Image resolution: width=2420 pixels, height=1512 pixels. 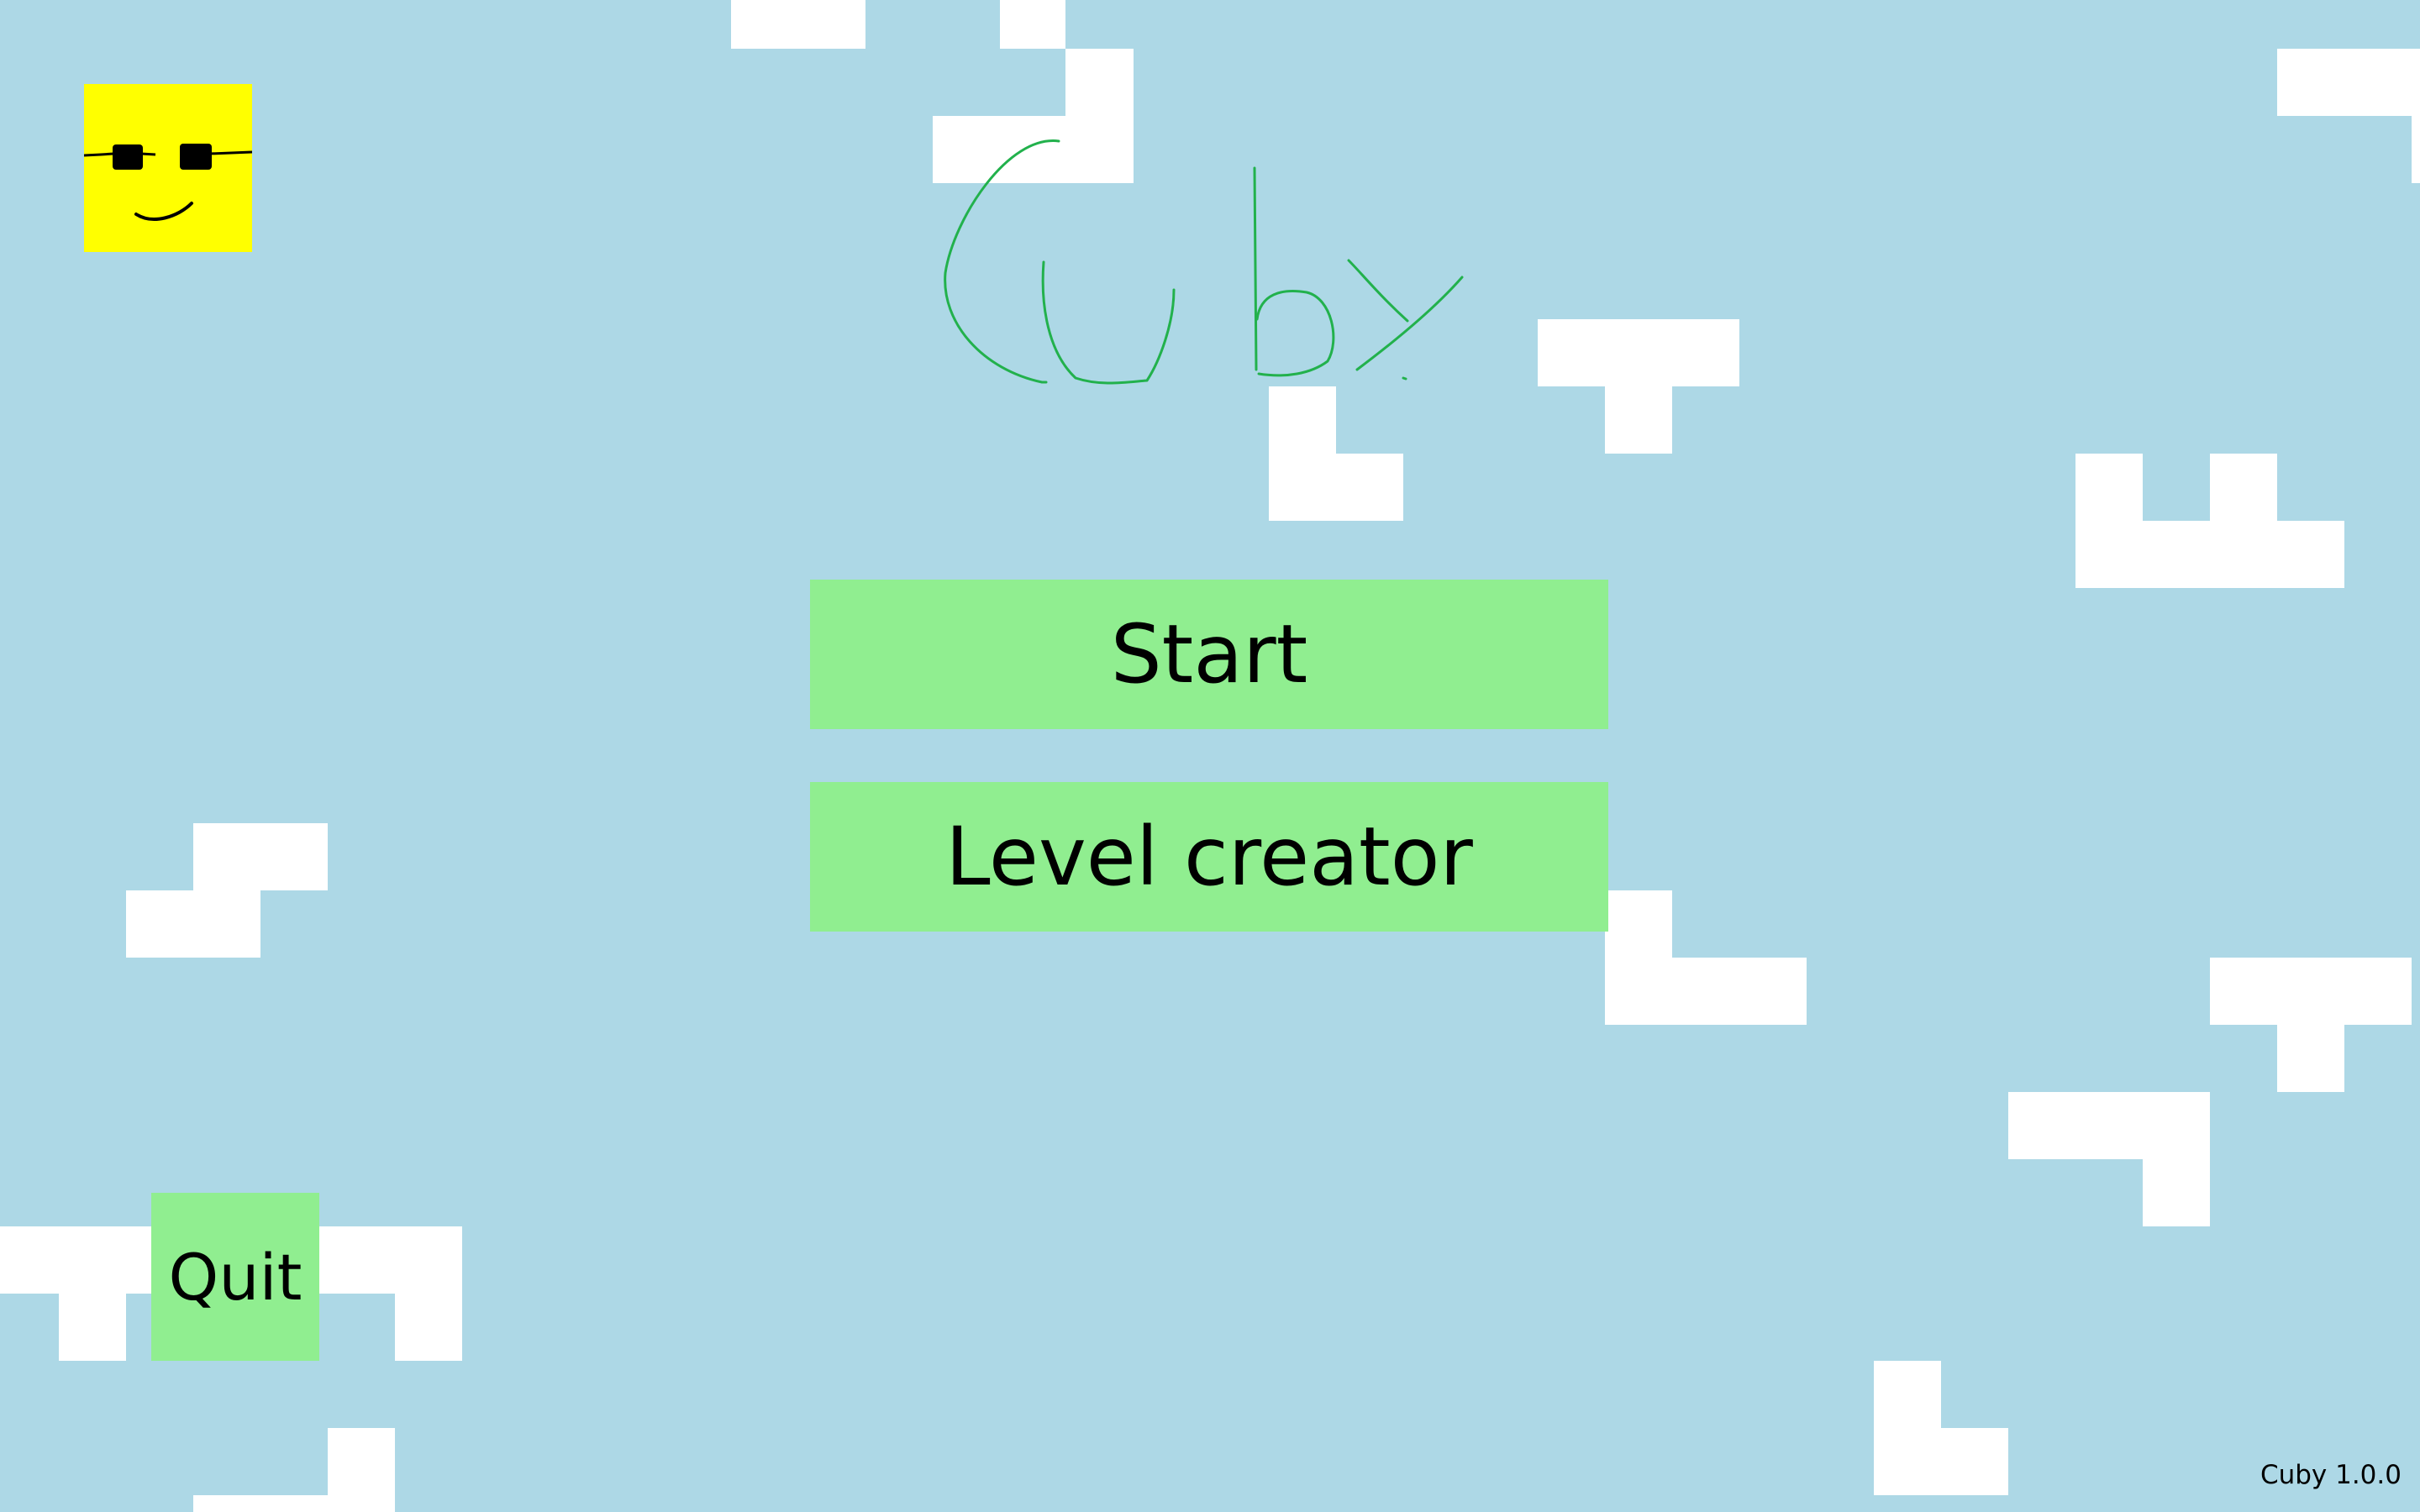 I want to click on start-button: Start, so click(x=1209, y=654).